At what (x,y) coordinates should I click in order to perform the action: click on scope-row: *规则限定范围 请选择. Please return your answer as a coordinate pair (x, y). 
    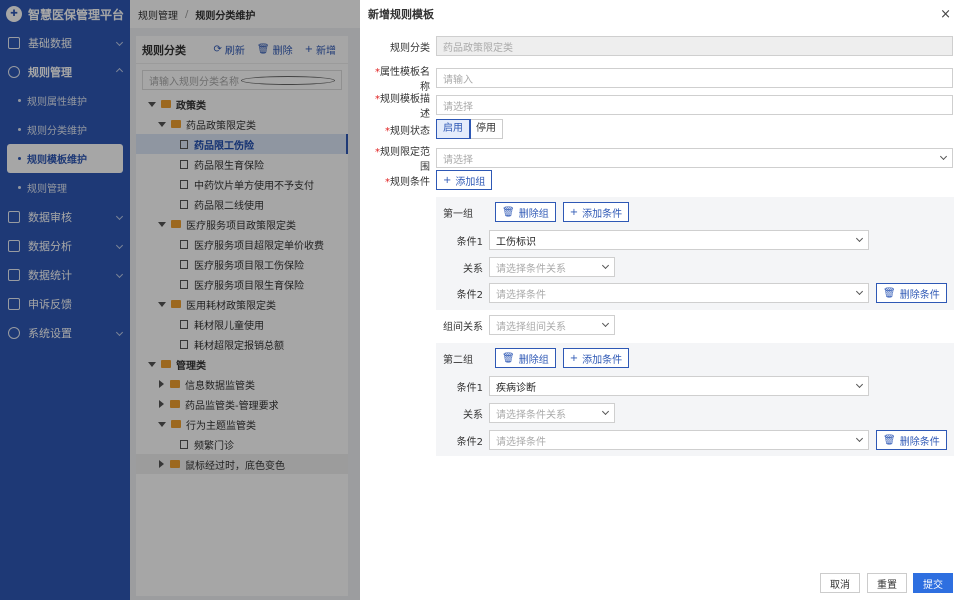
    Looking at the image, I should click on (659, 158).